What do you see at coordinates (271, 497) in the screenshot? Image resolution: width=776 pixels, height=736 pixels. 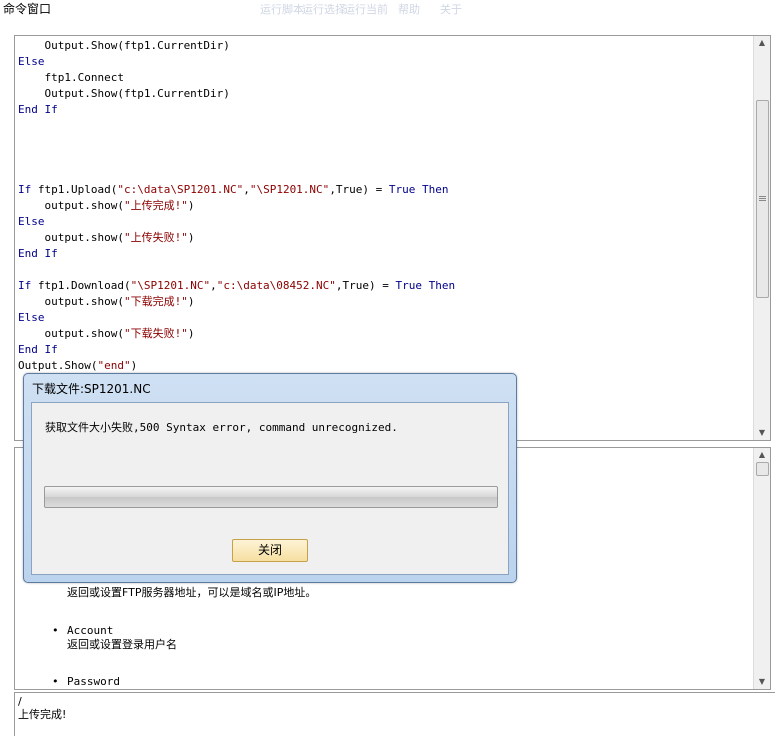 I see `download-progress-bar` at bounding box center [271, 497].